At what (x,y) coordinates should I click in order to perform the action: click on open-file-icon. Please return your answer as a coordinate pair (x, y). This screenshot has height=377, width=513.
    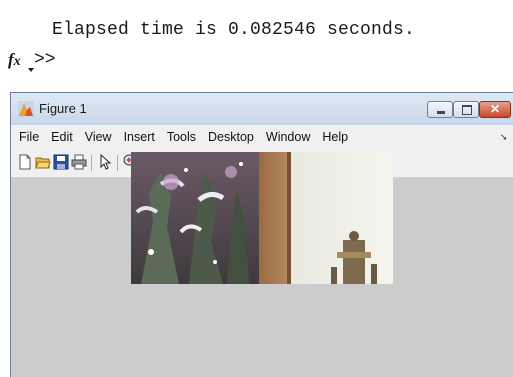
    Looking at the image, I should click on (43, 162).